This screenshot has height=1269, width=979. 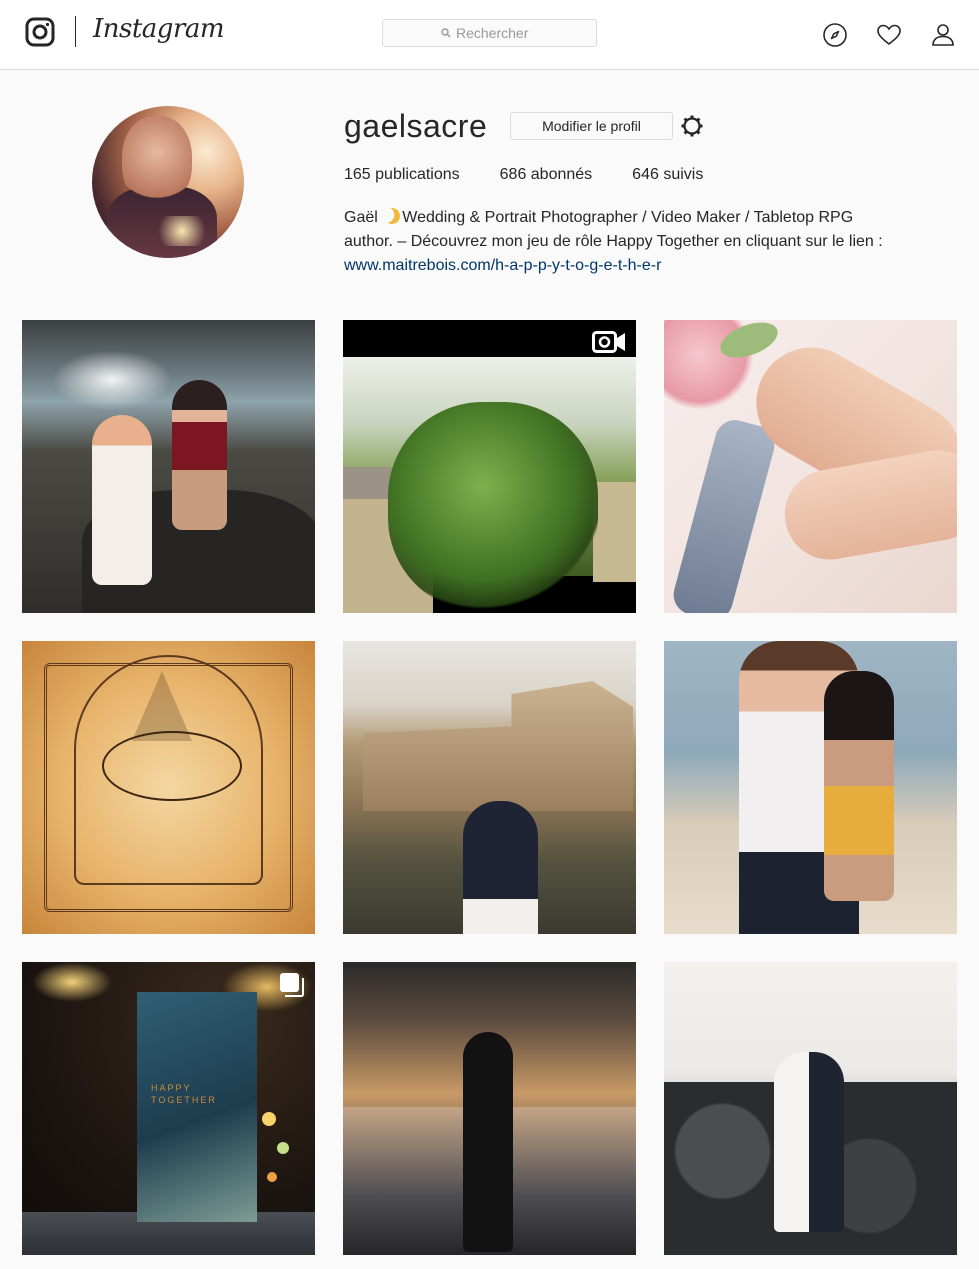 I want to click on search-icon, so click(x=446, y=33).